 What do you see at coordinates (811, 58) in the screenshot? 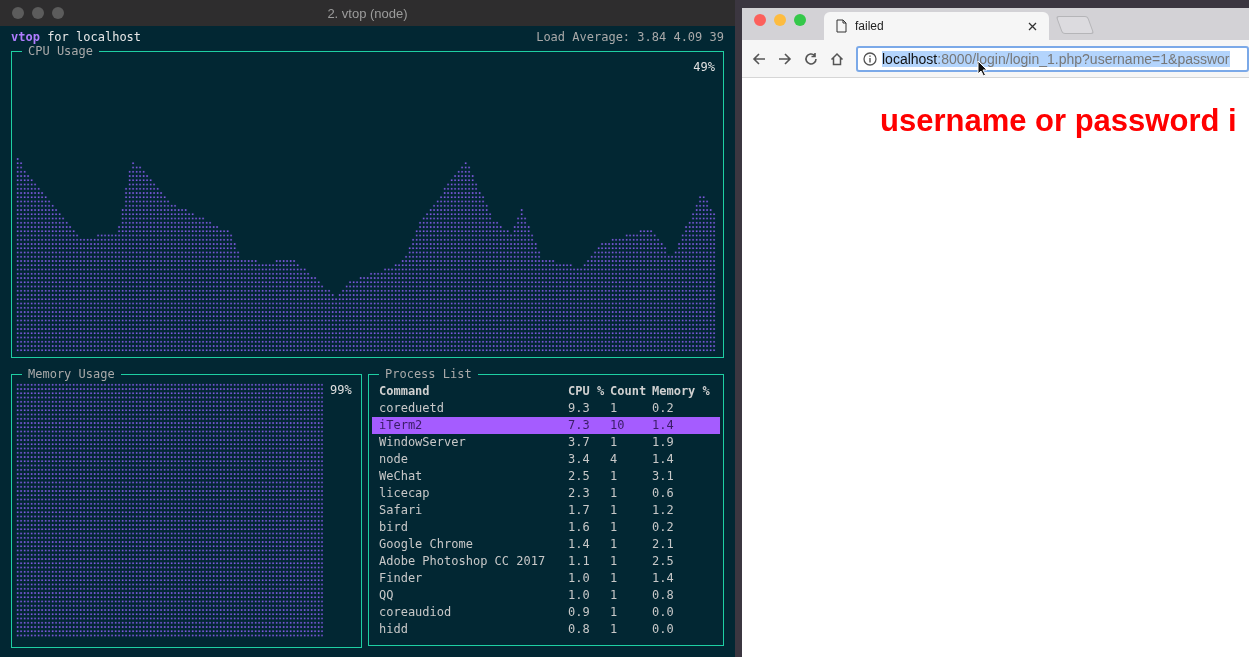
I see `reload-icon` at bounding box center [811, 58].